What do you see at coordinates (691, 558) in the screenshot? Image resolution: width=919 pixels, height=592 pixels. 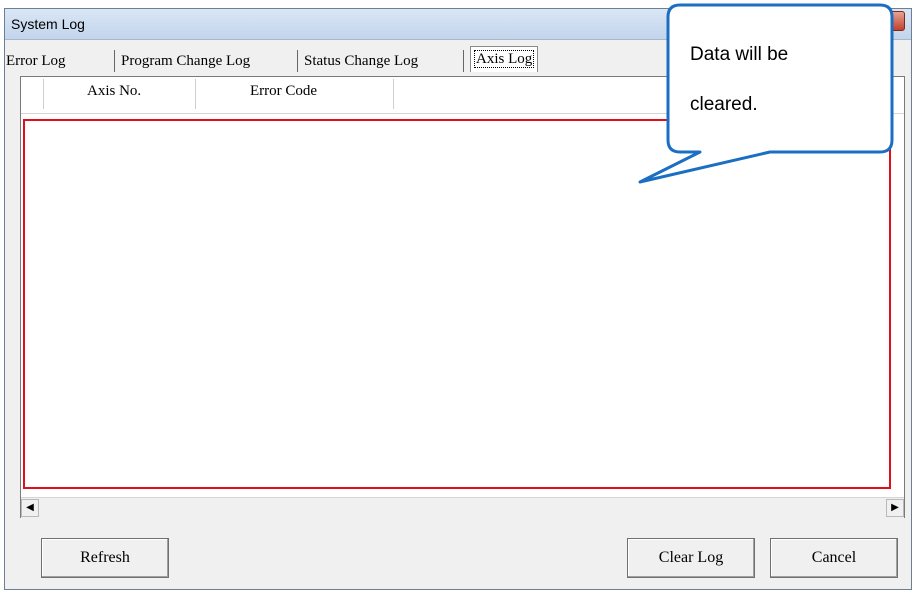 I see `clear-log-button: Clear Log` at bounding box center [691, 558].